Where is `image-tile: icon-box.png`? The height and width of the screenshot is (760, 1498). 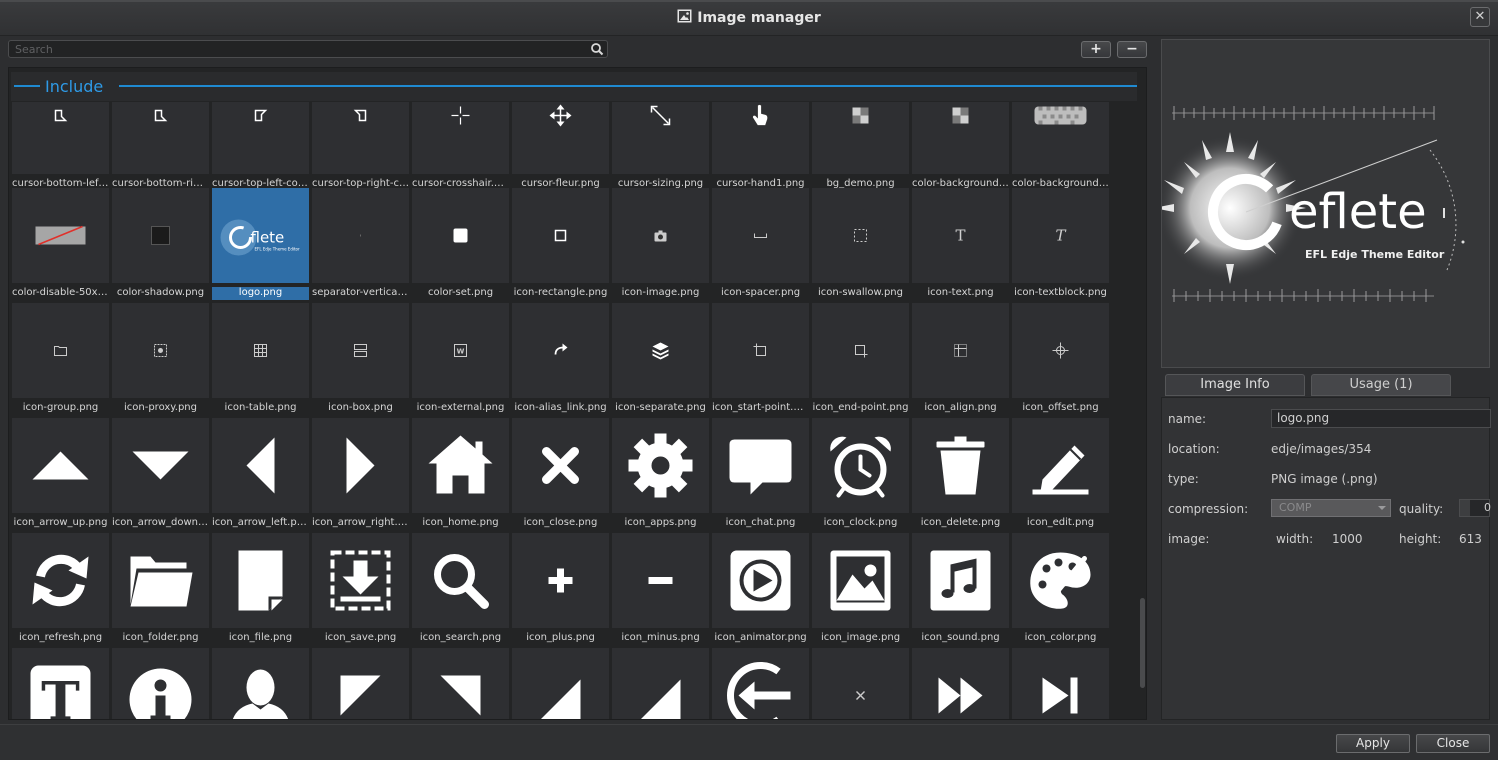 image-tile: icon-box.png is located at coordinates (360, 358).